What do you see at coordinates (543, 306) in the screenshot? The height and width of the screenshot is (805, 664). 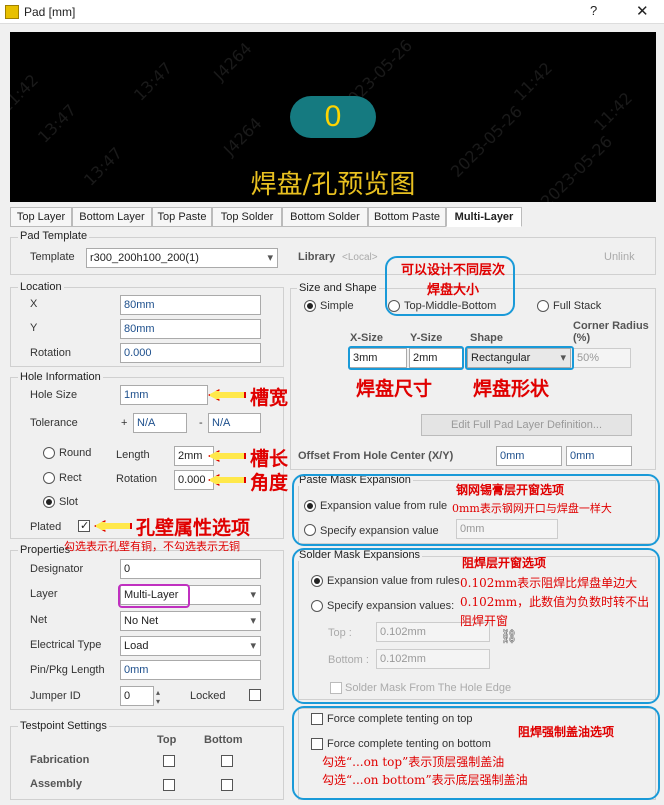 I see `full-stack-radio` at bounding box center [543, 306].